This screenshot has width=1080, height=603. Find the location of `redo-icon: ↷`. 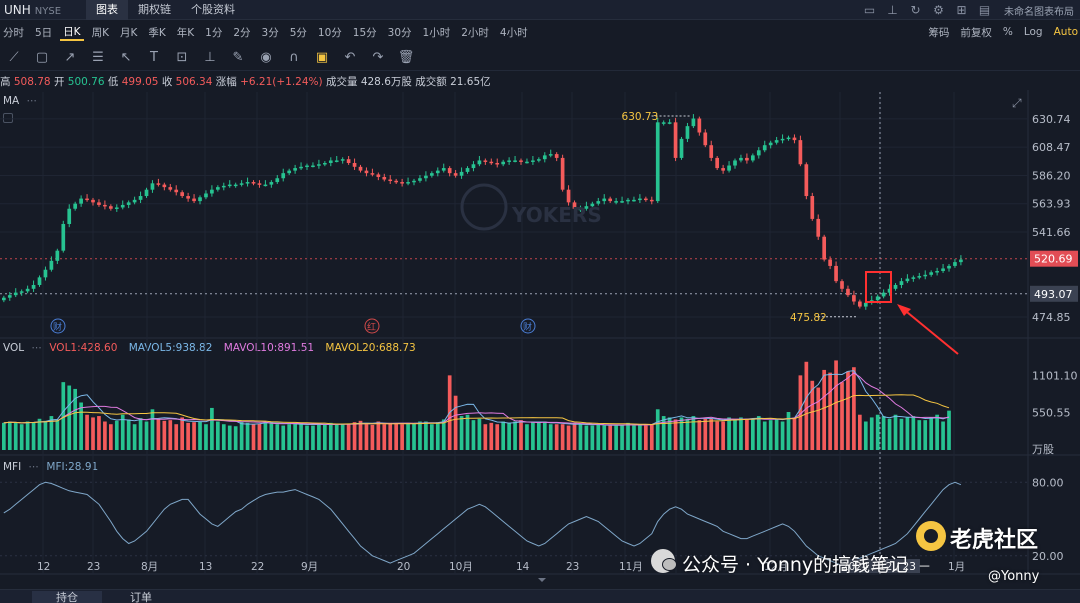

redo-icon: ↷ is located at coordinates (378, 57).